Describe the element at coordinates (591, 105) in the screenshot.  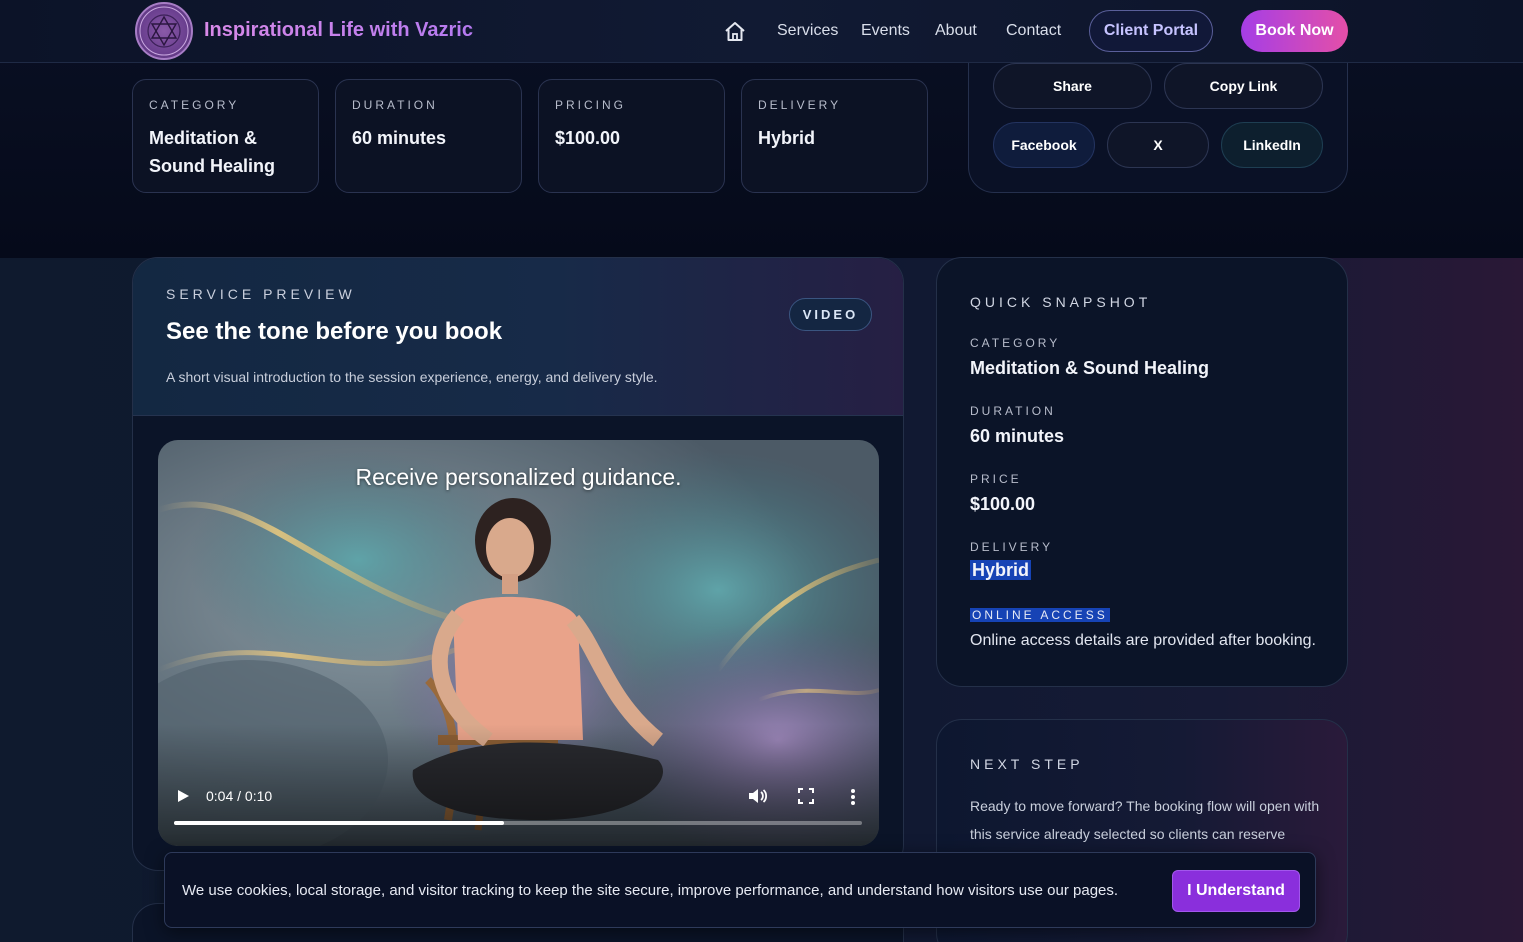
I see `info-card-label: PRICING` at that location.